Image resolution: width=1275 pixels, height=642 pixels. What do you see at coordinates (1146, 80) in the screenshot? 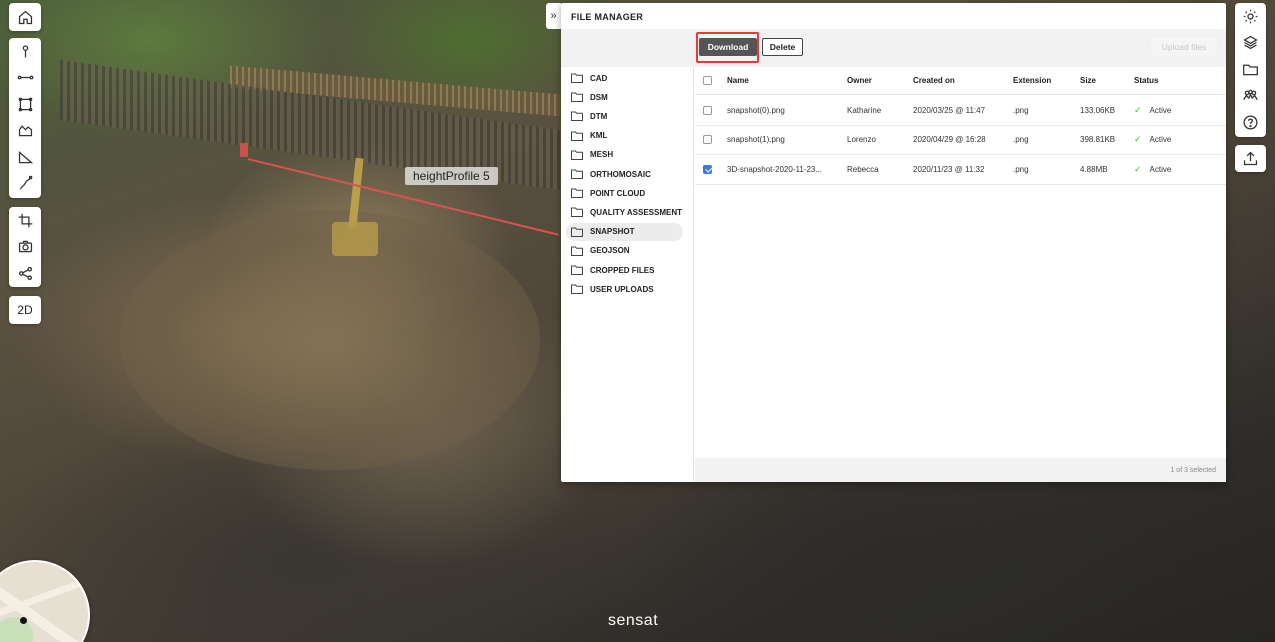
I see `column-header-status: Status` at bounding box center [1146, 80].